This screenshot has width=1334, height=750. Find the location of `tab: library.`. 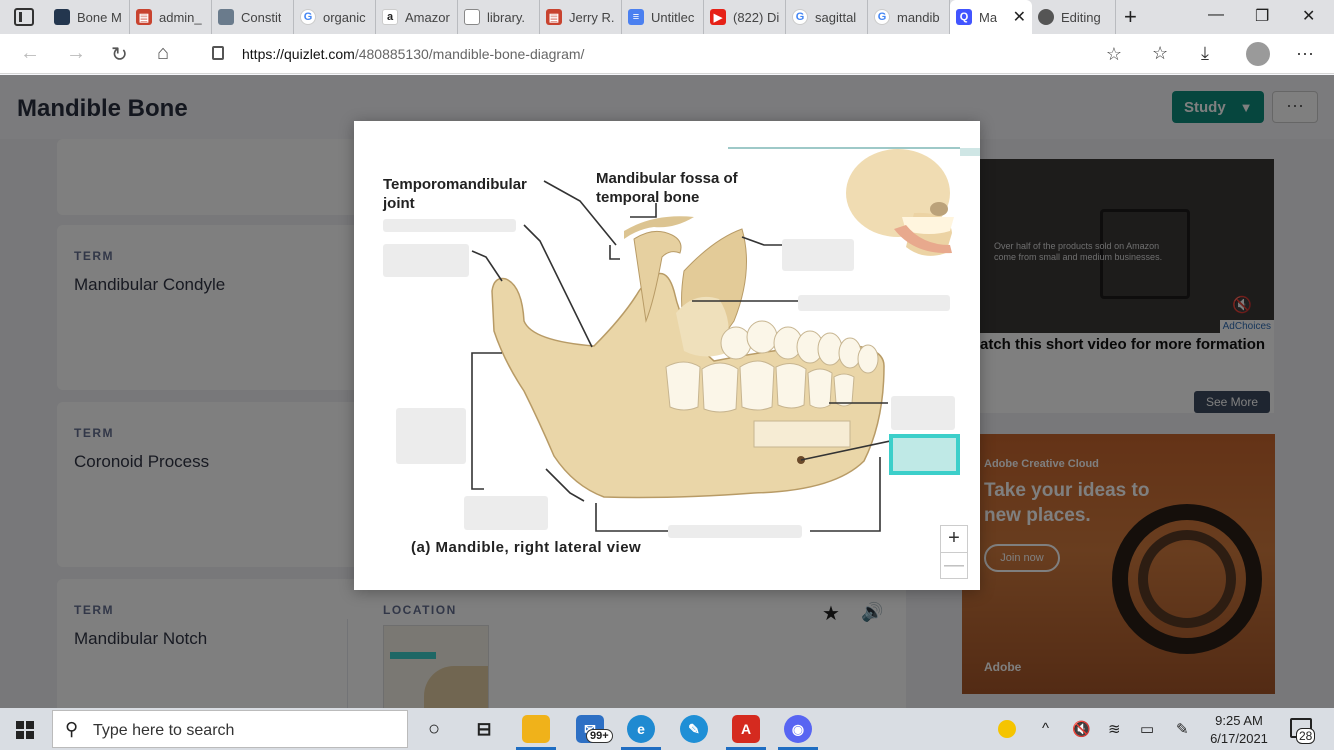

tab: library. is located at coordinates (499, 17).